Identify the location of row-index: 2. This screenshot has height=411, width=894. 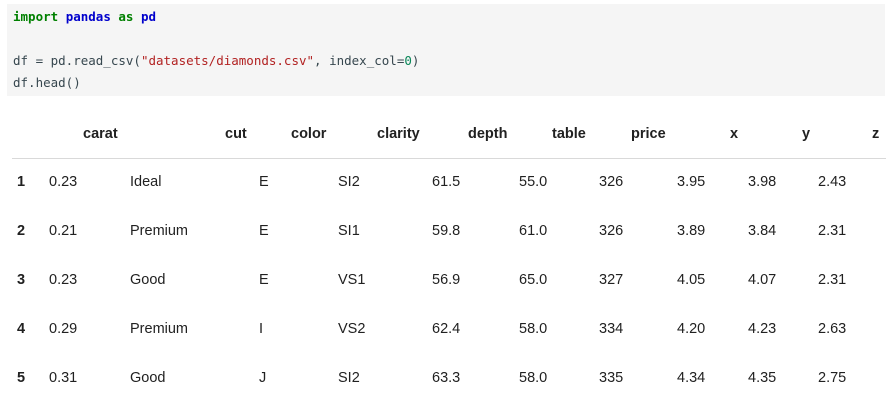
(21, 231).